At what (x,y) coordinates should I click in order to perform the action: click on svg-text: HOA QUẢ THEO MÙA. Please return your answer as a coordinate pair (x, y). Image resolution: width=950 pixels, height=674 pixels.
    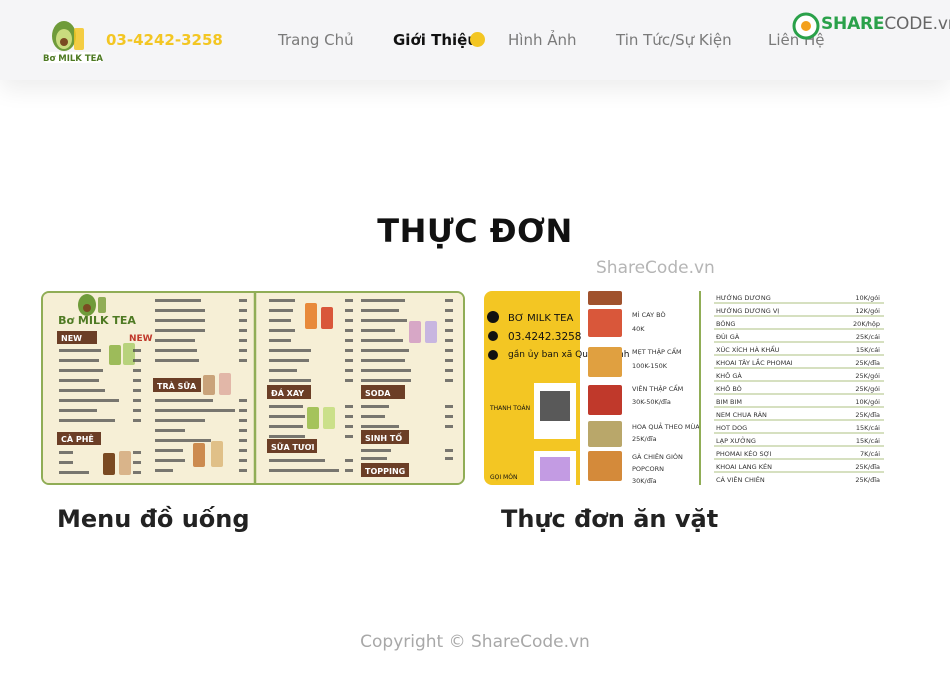
    Looking at the image, I should click on (666, 426).